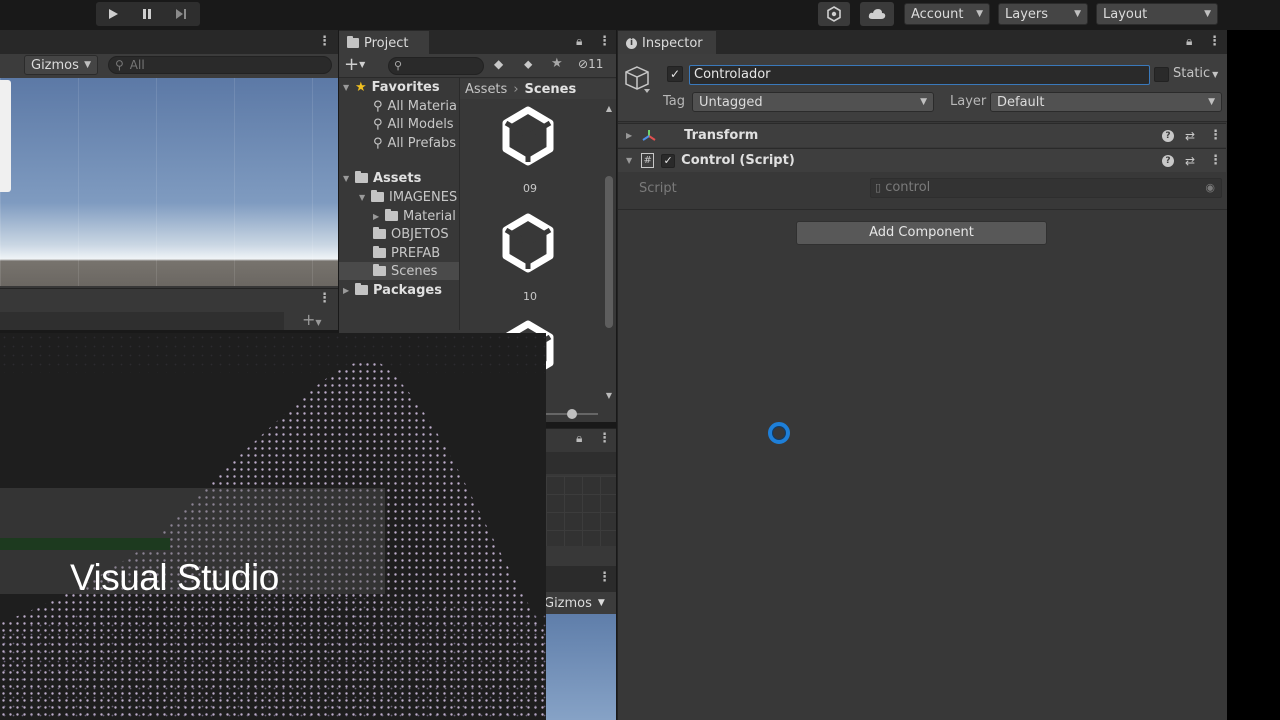 This screenshot has height=720, width=1280. What do you see at coordinates (813, 102) in the screenshot?
I see `tag-dropdown: Untagged ▼` at bounding box center [813, 102].